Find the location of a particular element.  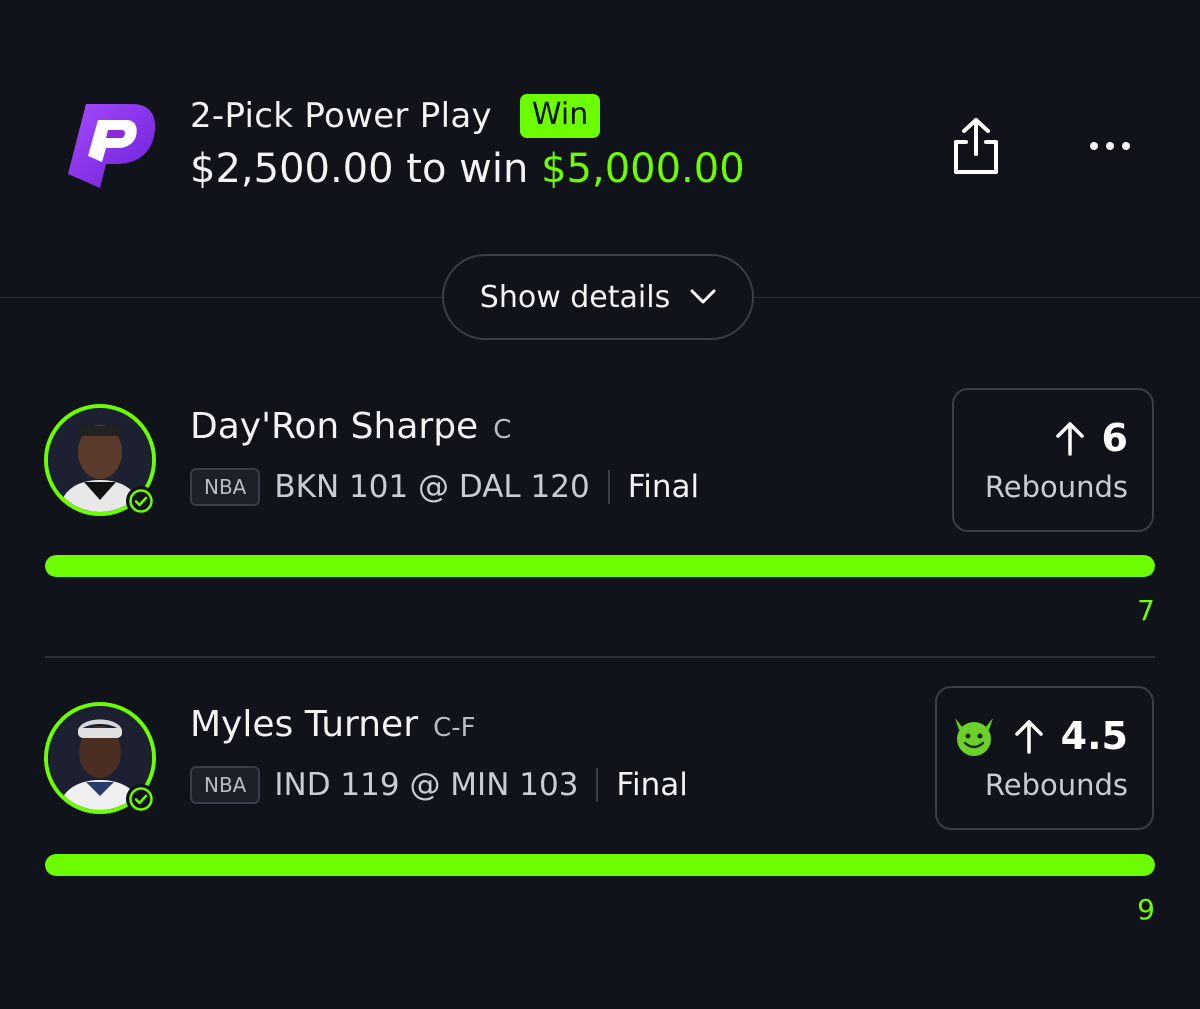

player-name-row: Myles Turner C-F is located at coordinates (333, 724).